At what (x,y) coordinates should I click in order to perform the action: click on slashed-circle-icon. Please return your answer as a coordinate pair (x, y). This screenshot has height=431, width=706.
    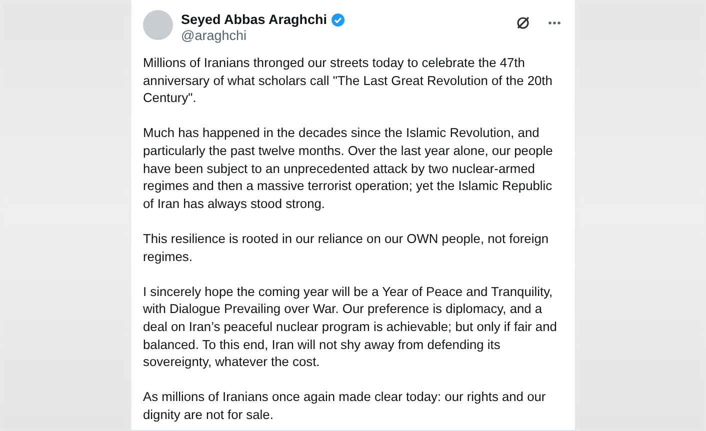
    Looking at the image, I should click on (523, 23).